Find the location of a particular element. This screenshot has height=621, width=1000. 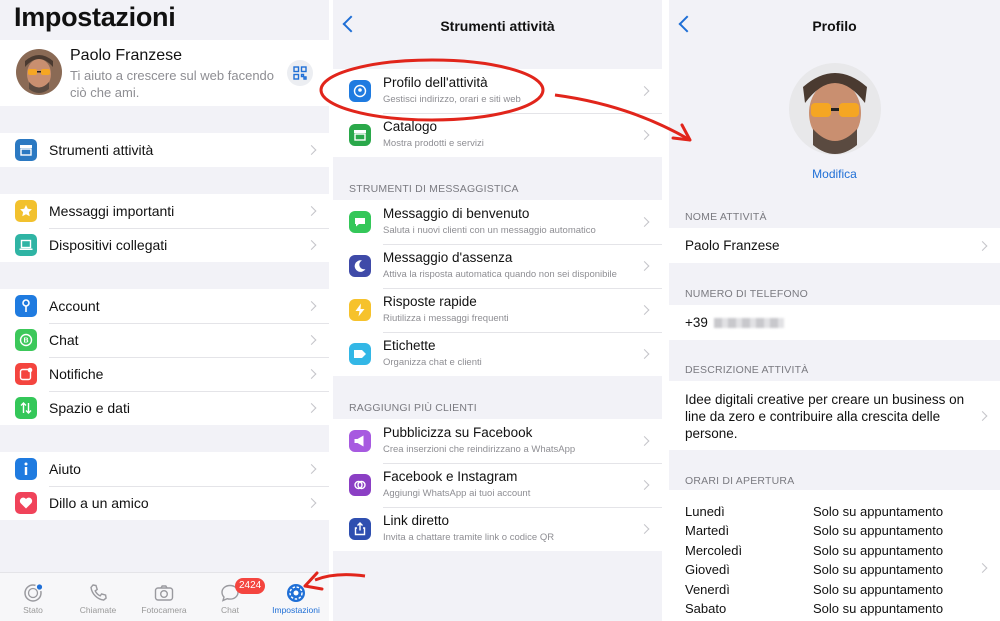

hours-day: Venerdì is located at coordinates (707, 589).